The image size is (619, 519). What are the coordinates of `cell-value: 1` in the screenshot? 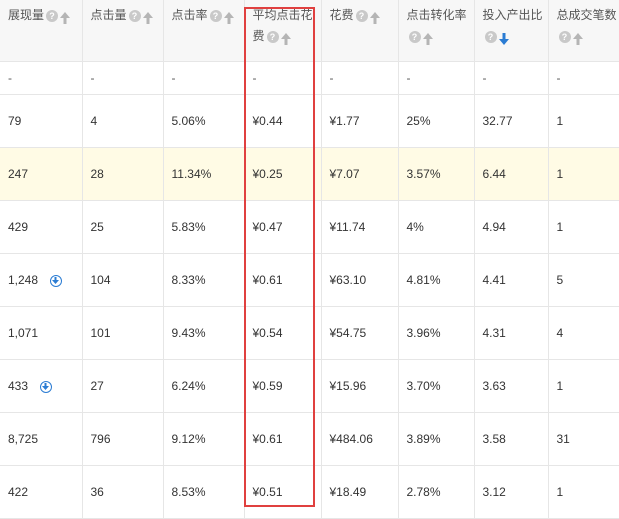 It's located at (560, 121).